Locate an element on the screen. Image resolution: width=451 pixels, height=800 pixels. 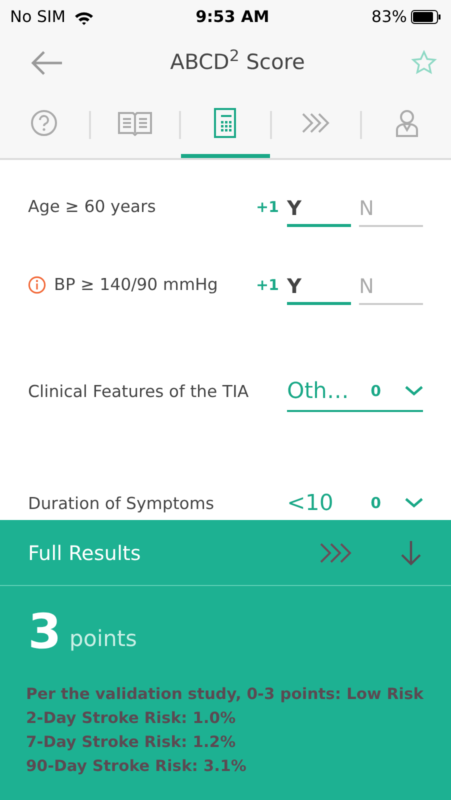
wifi-icon is located at coordinates (84, 17).